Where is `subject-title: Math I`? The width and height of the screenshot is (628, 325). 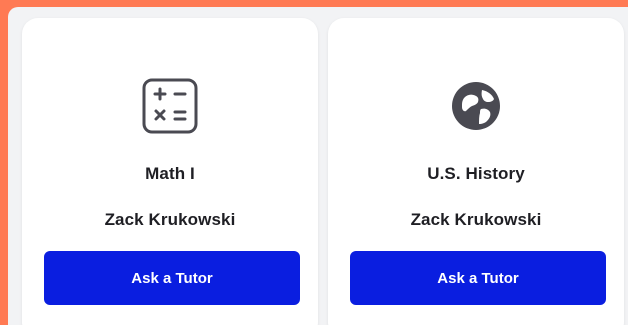
subject-title: Math I is located at coordinates (170, 173).